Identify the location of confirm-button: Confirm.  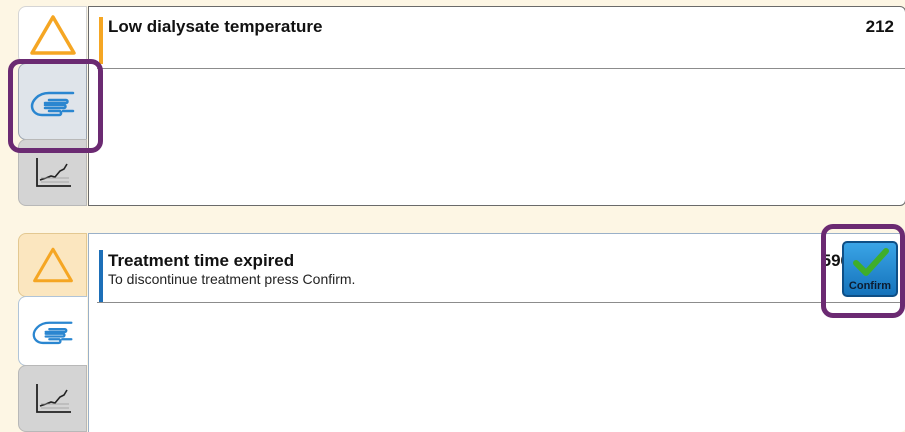
(870, 269).